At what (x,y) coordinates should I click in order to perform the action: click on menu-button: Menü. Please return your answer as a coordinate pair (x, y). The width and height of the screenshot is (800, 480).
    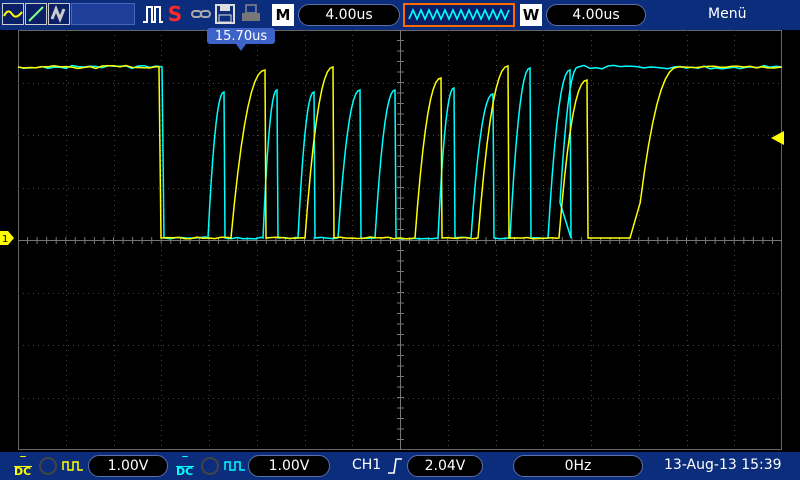
    Looking at the image, I should click on (727, 14).